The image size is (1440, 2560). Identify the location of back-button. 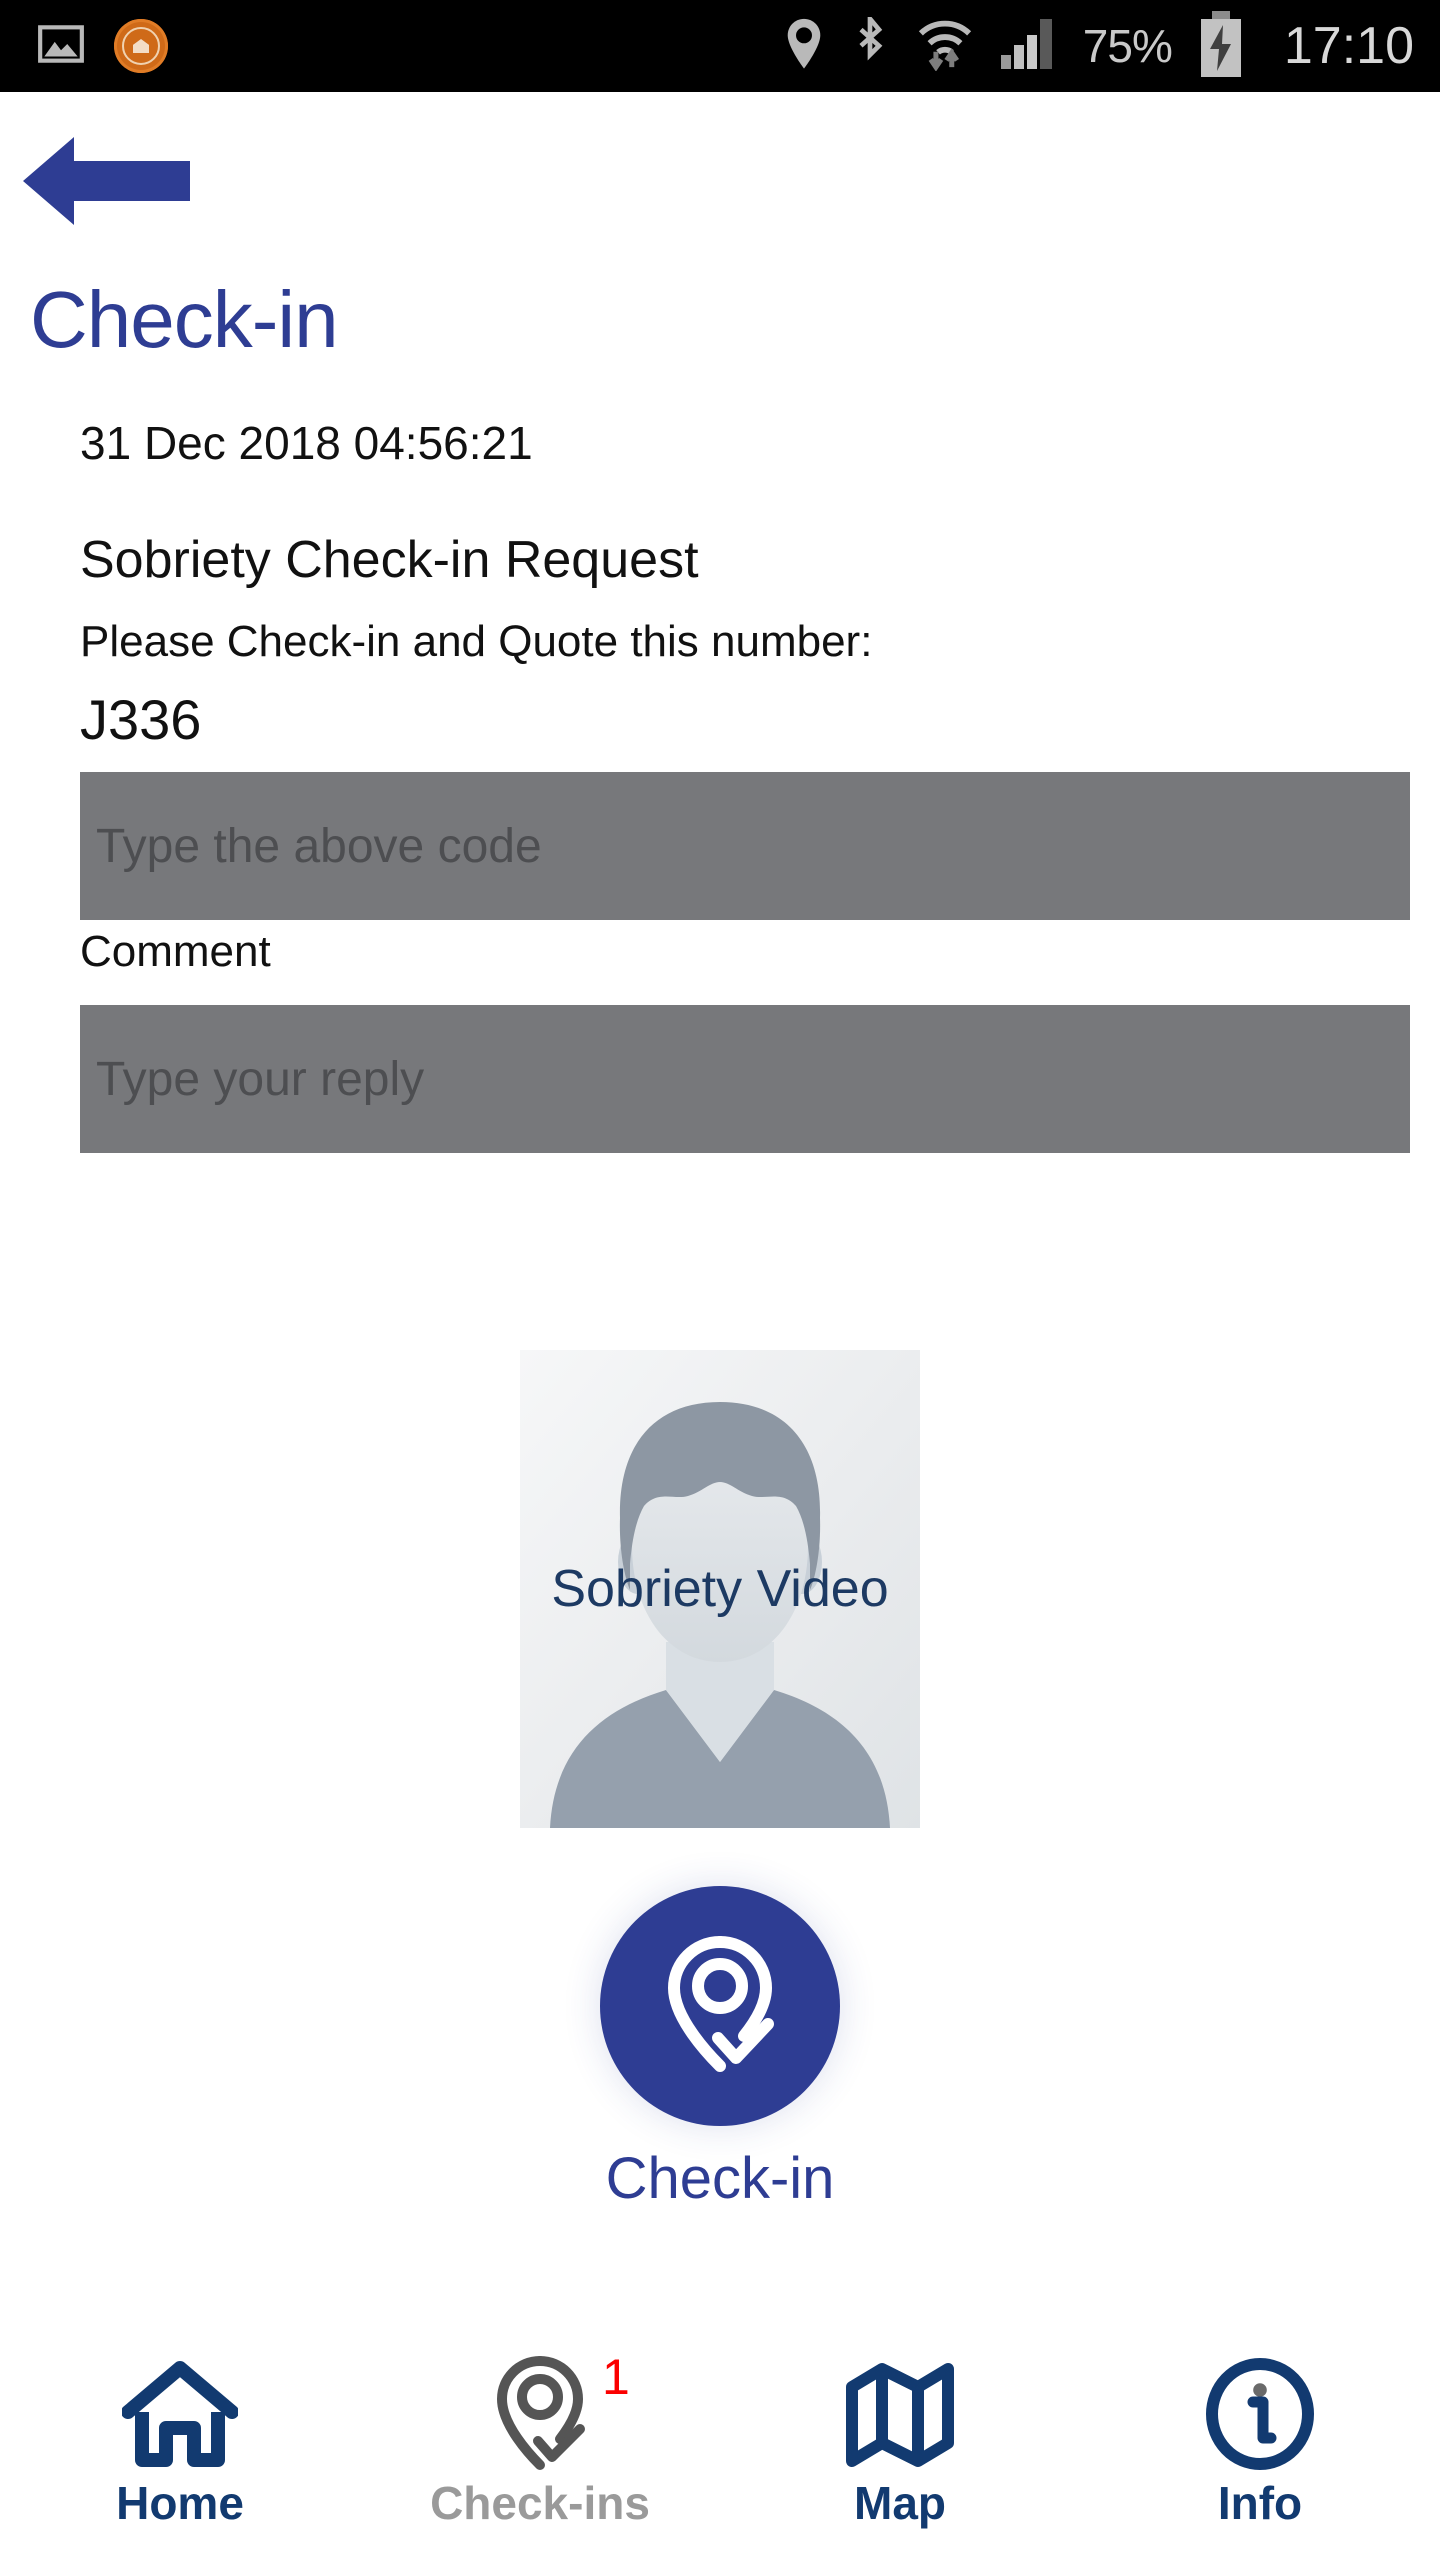
(112, 183).